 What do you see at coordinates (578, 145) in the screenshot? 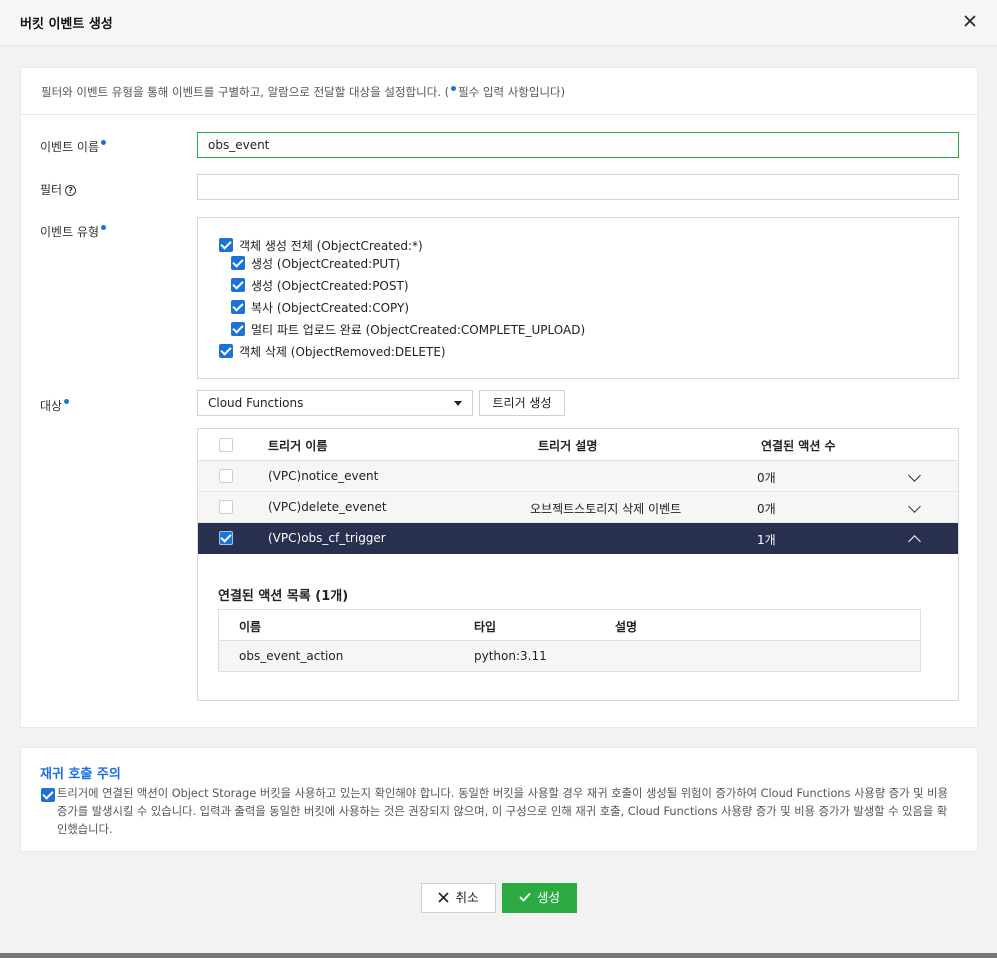
I see `event-name-input` at bounding box center [578, 145].